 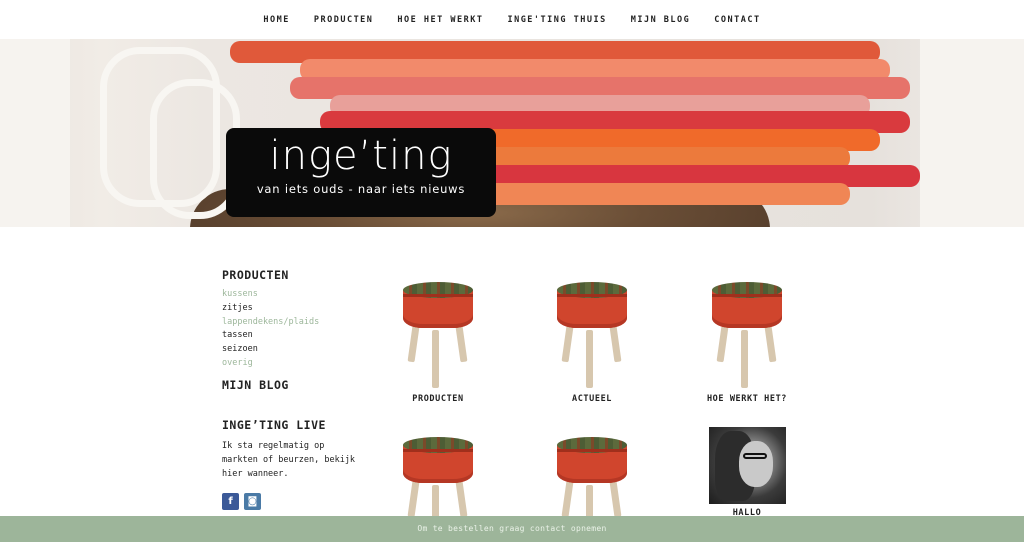 What do you see at coordinates (302, 350) in the screenshot?
I see `product-link-seizoen: seizoen` at bounding box center [302, 350].